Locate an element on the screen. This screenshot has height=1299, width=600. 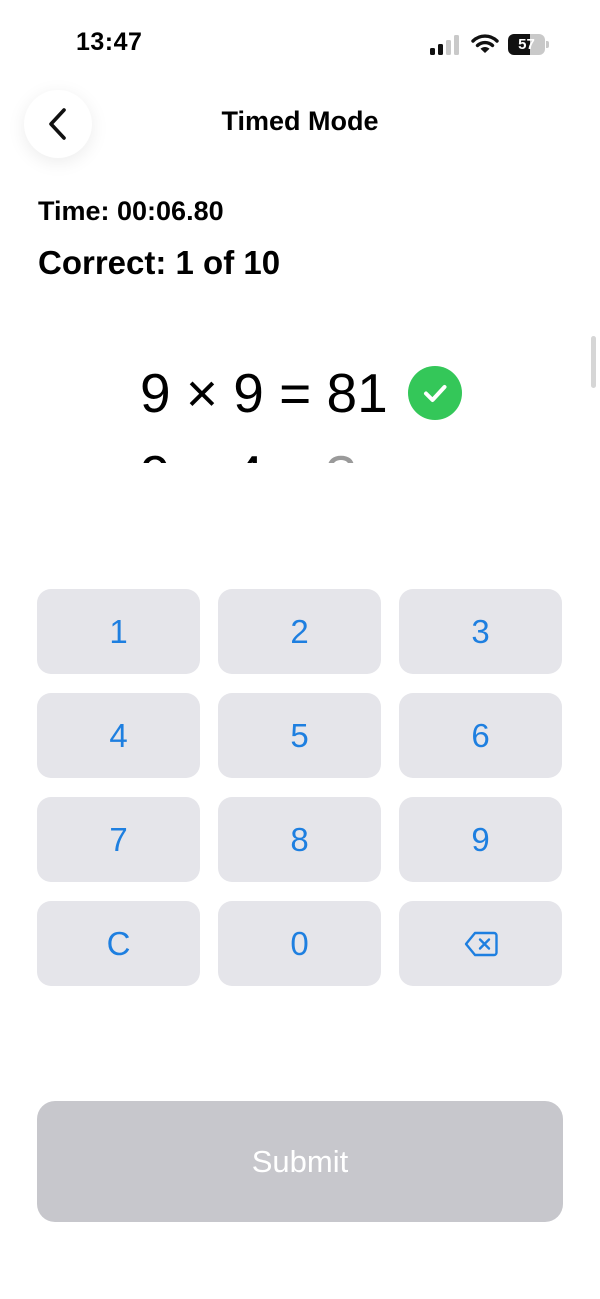
battery-level: 57 is located at coordinates (526, 44).